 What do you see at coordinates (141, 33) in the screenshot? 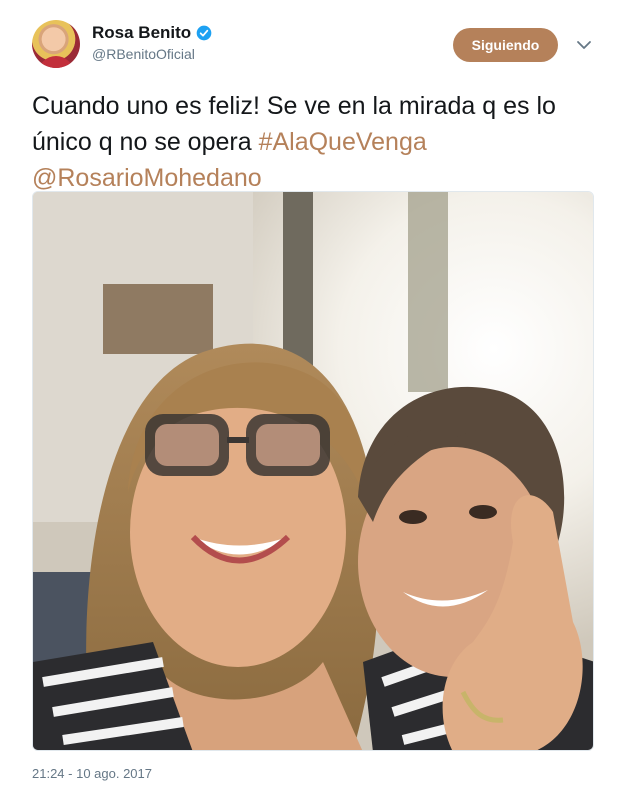
I see `user-name: Rosa Benito` at bounding box center [141, 33].